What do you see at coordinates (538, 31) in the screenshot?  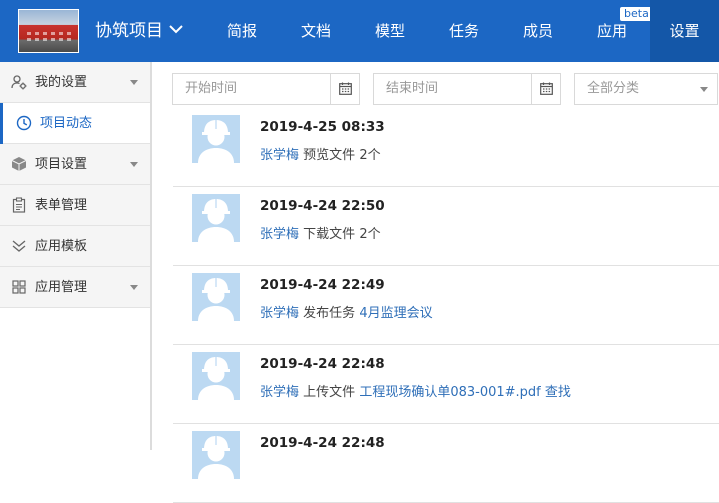 I see `nav-chengyuan: 成员` at bounding box center [538, 31].